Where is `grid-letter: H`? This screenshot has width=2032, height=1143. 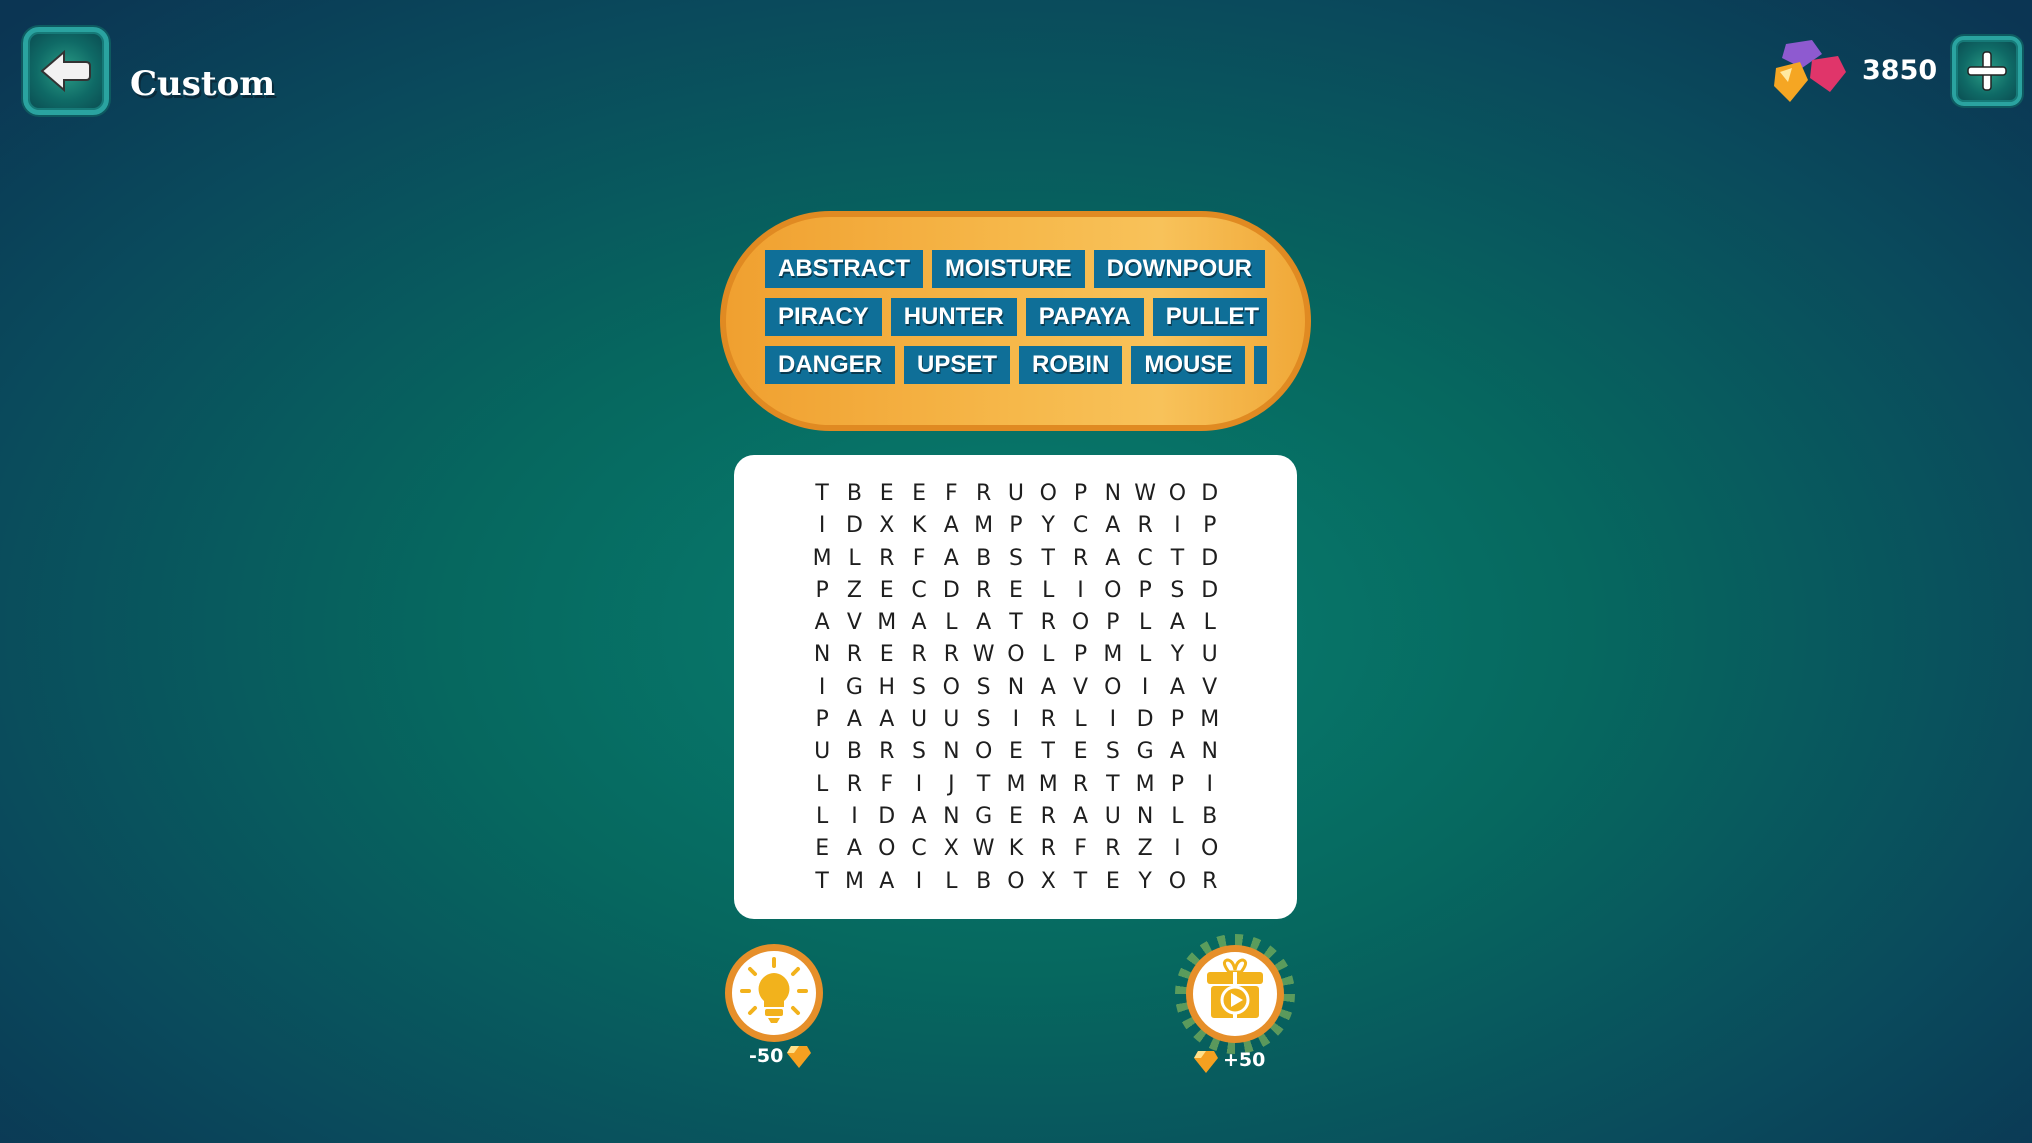
grid-letter: H is located at coordinates (887, 688).